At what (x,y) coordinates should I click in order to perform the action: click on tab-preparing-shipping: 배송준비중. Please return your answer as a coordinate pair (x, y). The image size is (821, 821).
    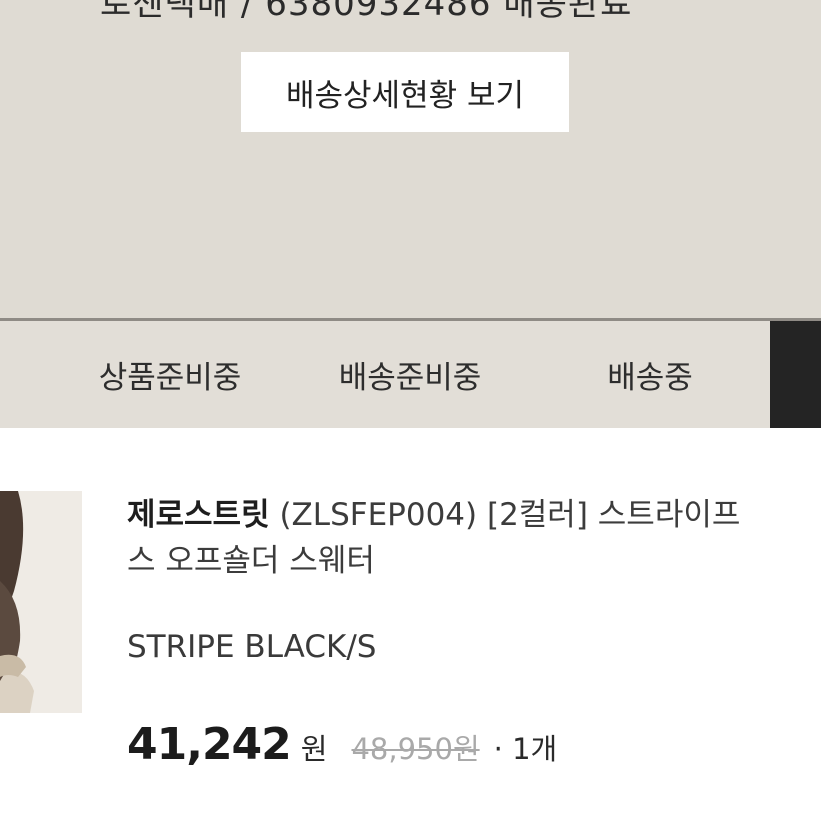
    Looking at the image, I should click on (410, 374).